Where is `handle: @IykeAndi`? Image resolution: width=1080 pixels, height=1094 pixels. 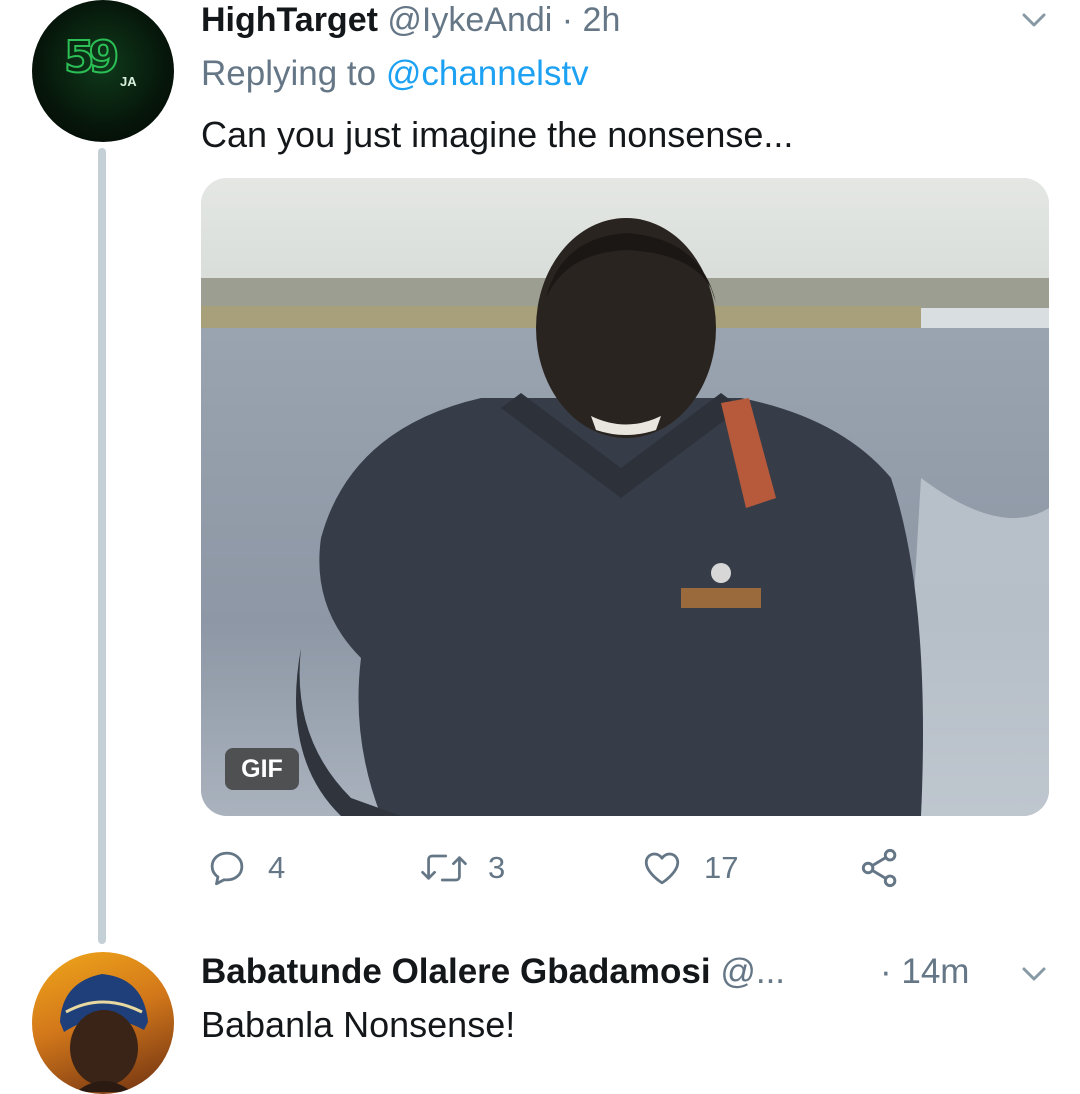
handle: @IykeAndi is located at coordinates (469, 20).